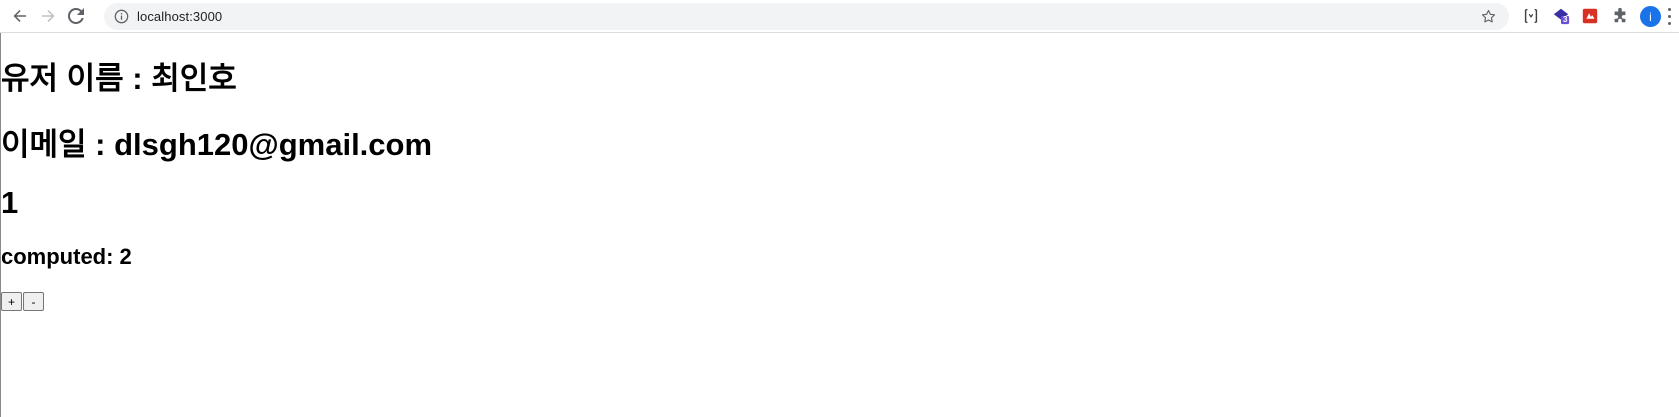 The image size is (1679, 417). I want to click on info-icon, so click(121, 16).